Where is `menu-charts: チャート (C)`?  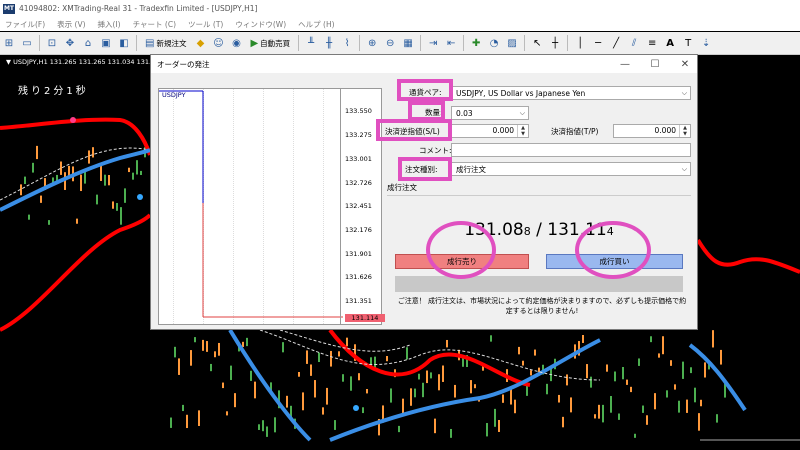 menu-charts: チャート (C) is located at coordinates (154, 24).